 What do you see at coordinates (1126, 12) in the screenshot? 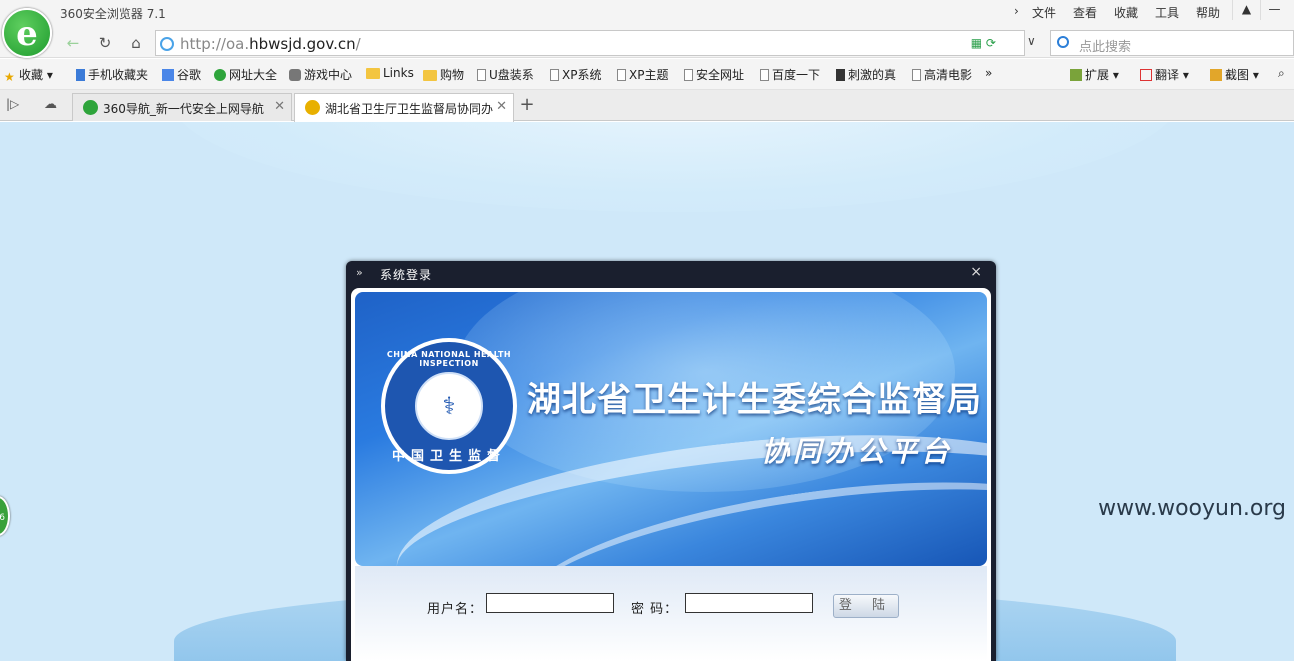
I see `menu-favorites: 收藏` at bounding box center [1126, 12].